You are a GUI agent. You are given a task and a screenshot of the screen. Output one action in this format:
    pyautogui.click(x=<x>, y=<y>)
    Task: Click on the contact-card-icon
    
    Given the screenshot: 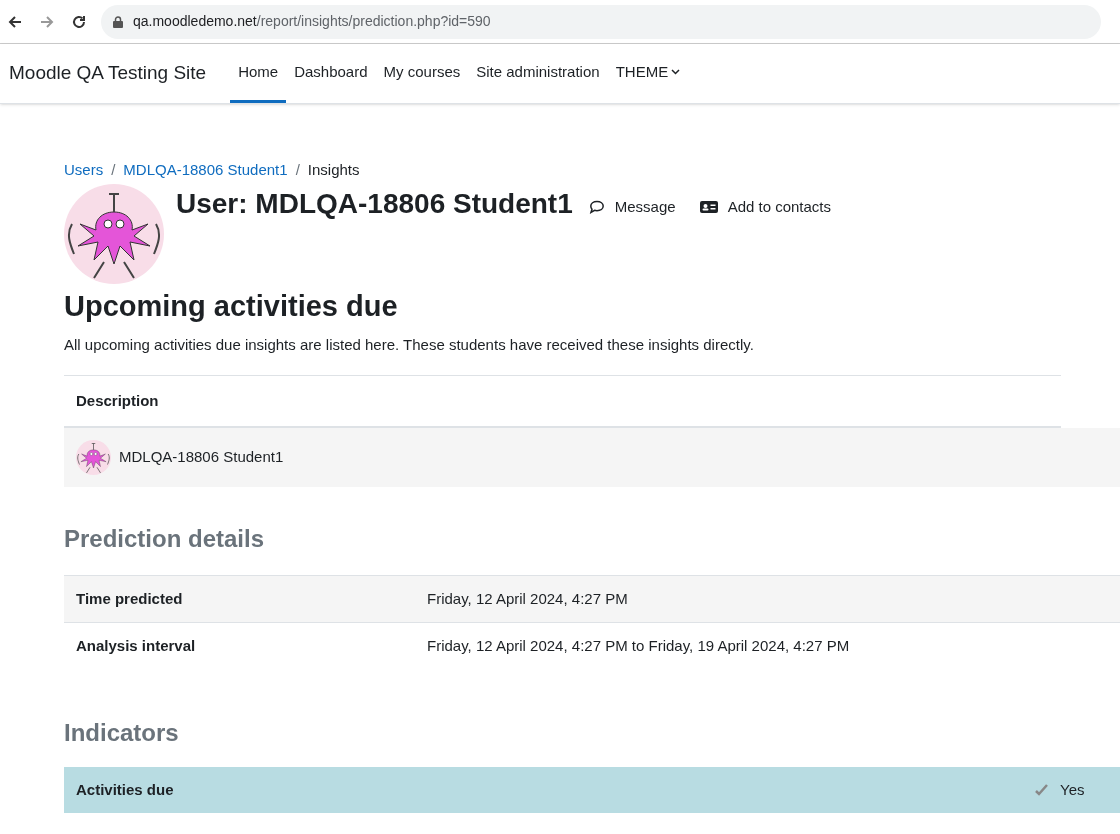 What is the action you would take?
    pyautogui.click(x=708, y=207)
    